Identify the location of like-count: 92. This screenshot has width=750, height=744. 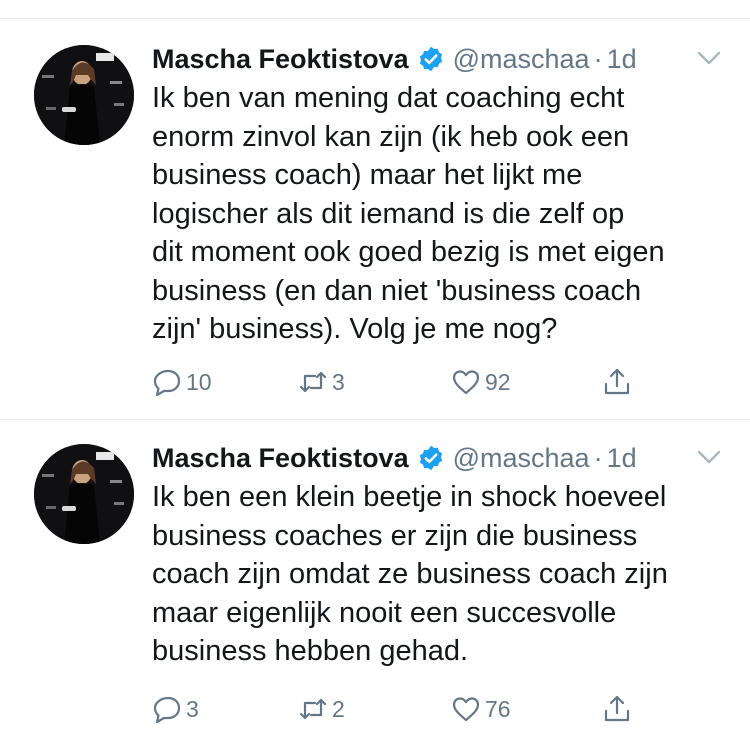
(498, 381).